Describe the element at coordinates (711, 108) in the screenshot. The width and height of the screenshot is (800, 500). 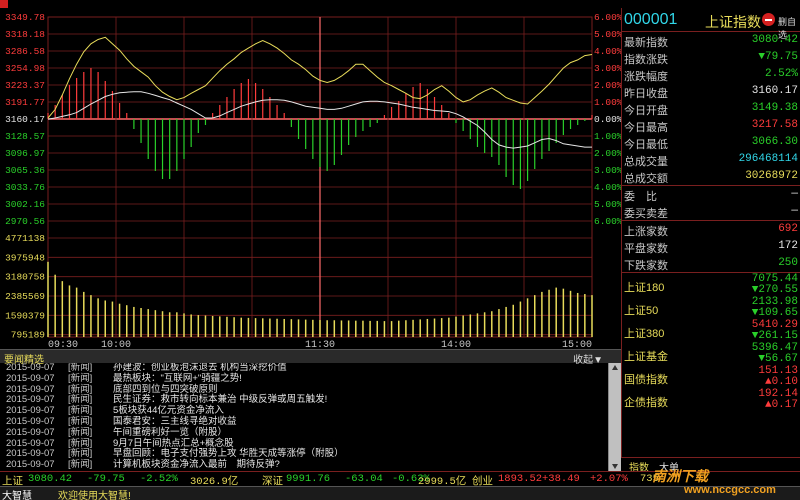
I see `stat-row: 今日开盘 3149.38` at that location.